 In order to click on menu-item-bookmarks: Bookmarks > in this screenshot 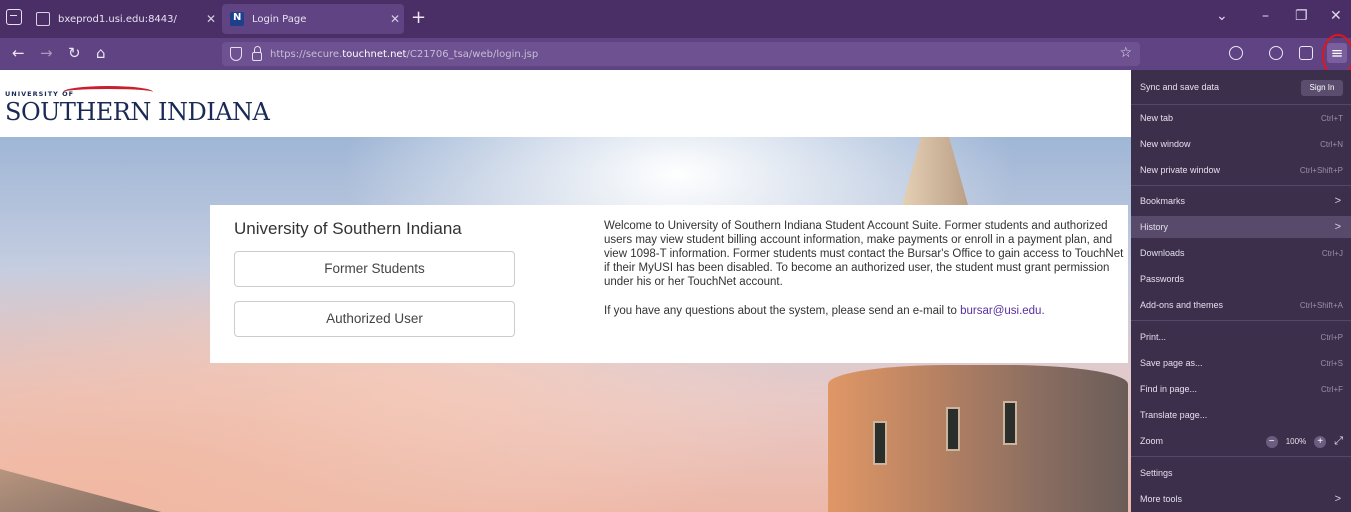, I will do `click(1241, 201)`.